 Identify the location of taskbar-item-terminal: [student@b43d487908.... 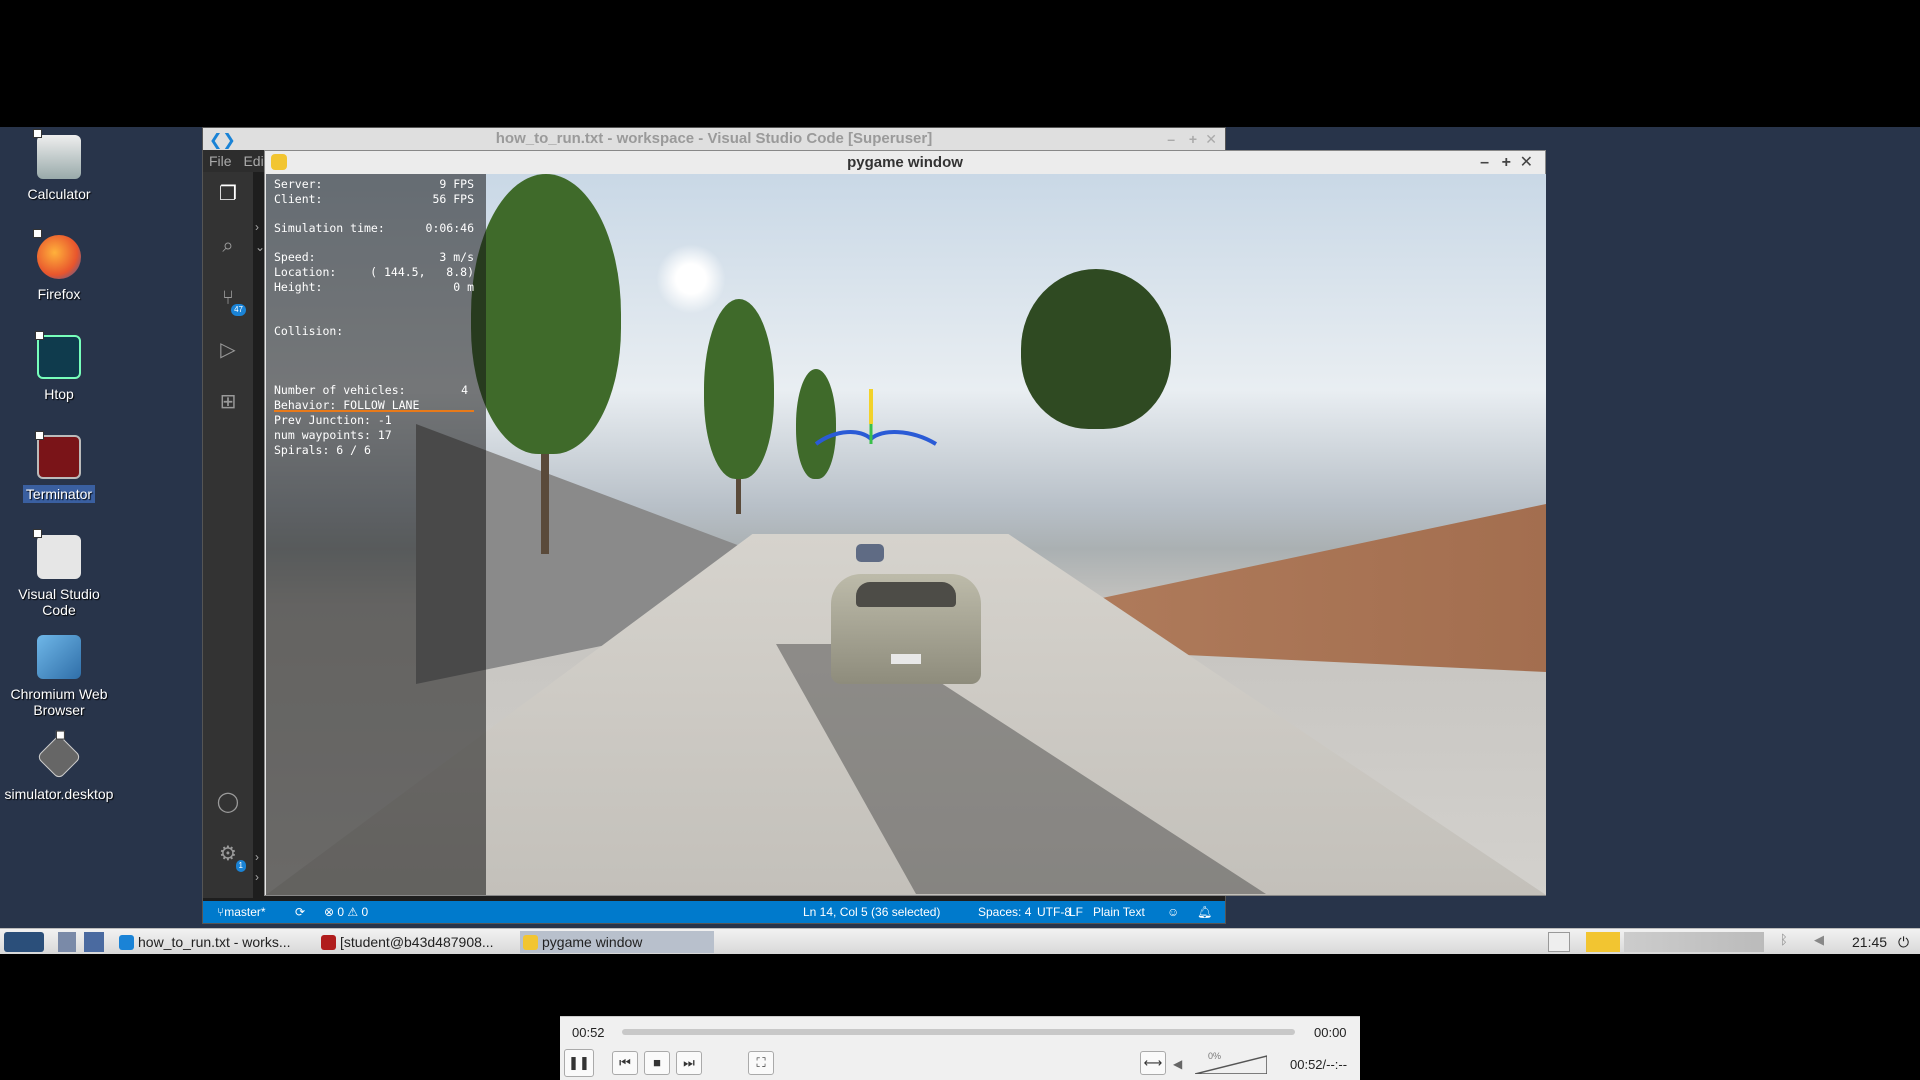
(417, 942).